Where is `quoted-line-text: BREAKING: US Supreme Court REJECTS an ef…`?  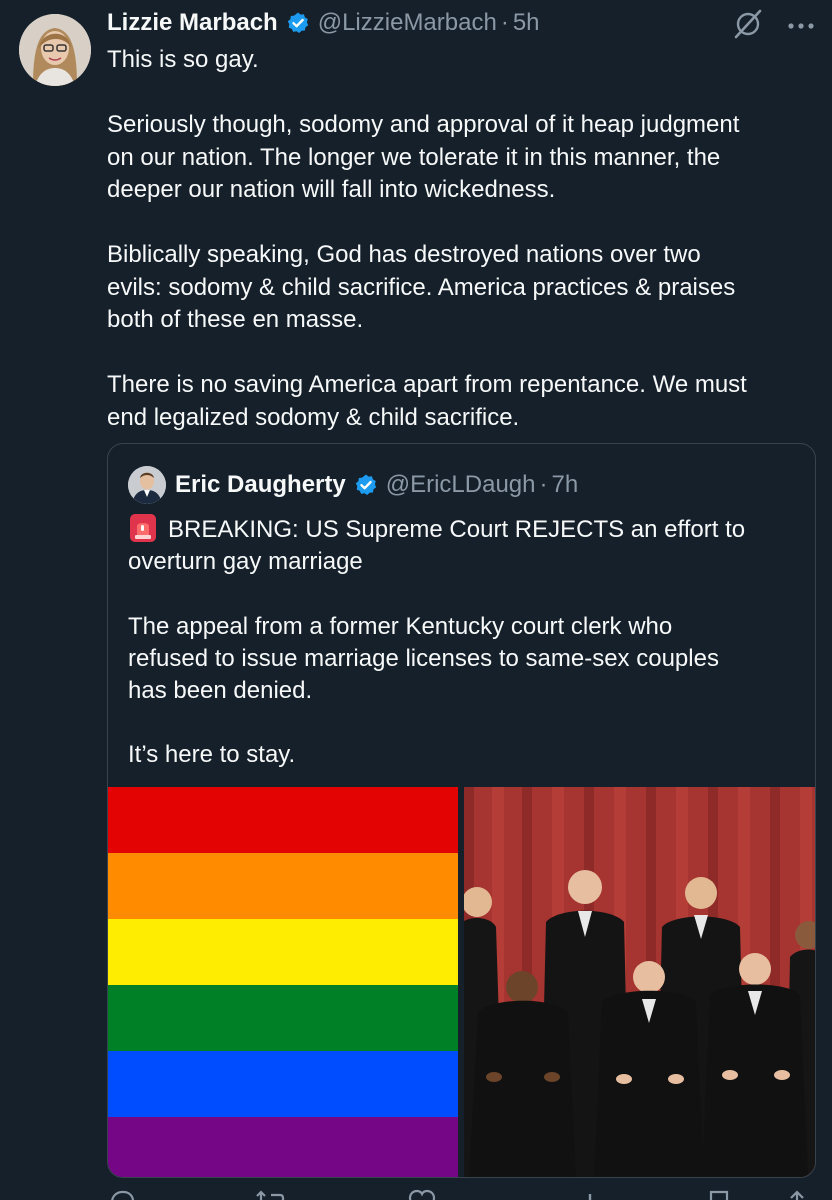 quoted-line-text: BREAKING: US Supreme Court REJECTS an ef… is located at coordinates (457, 529).